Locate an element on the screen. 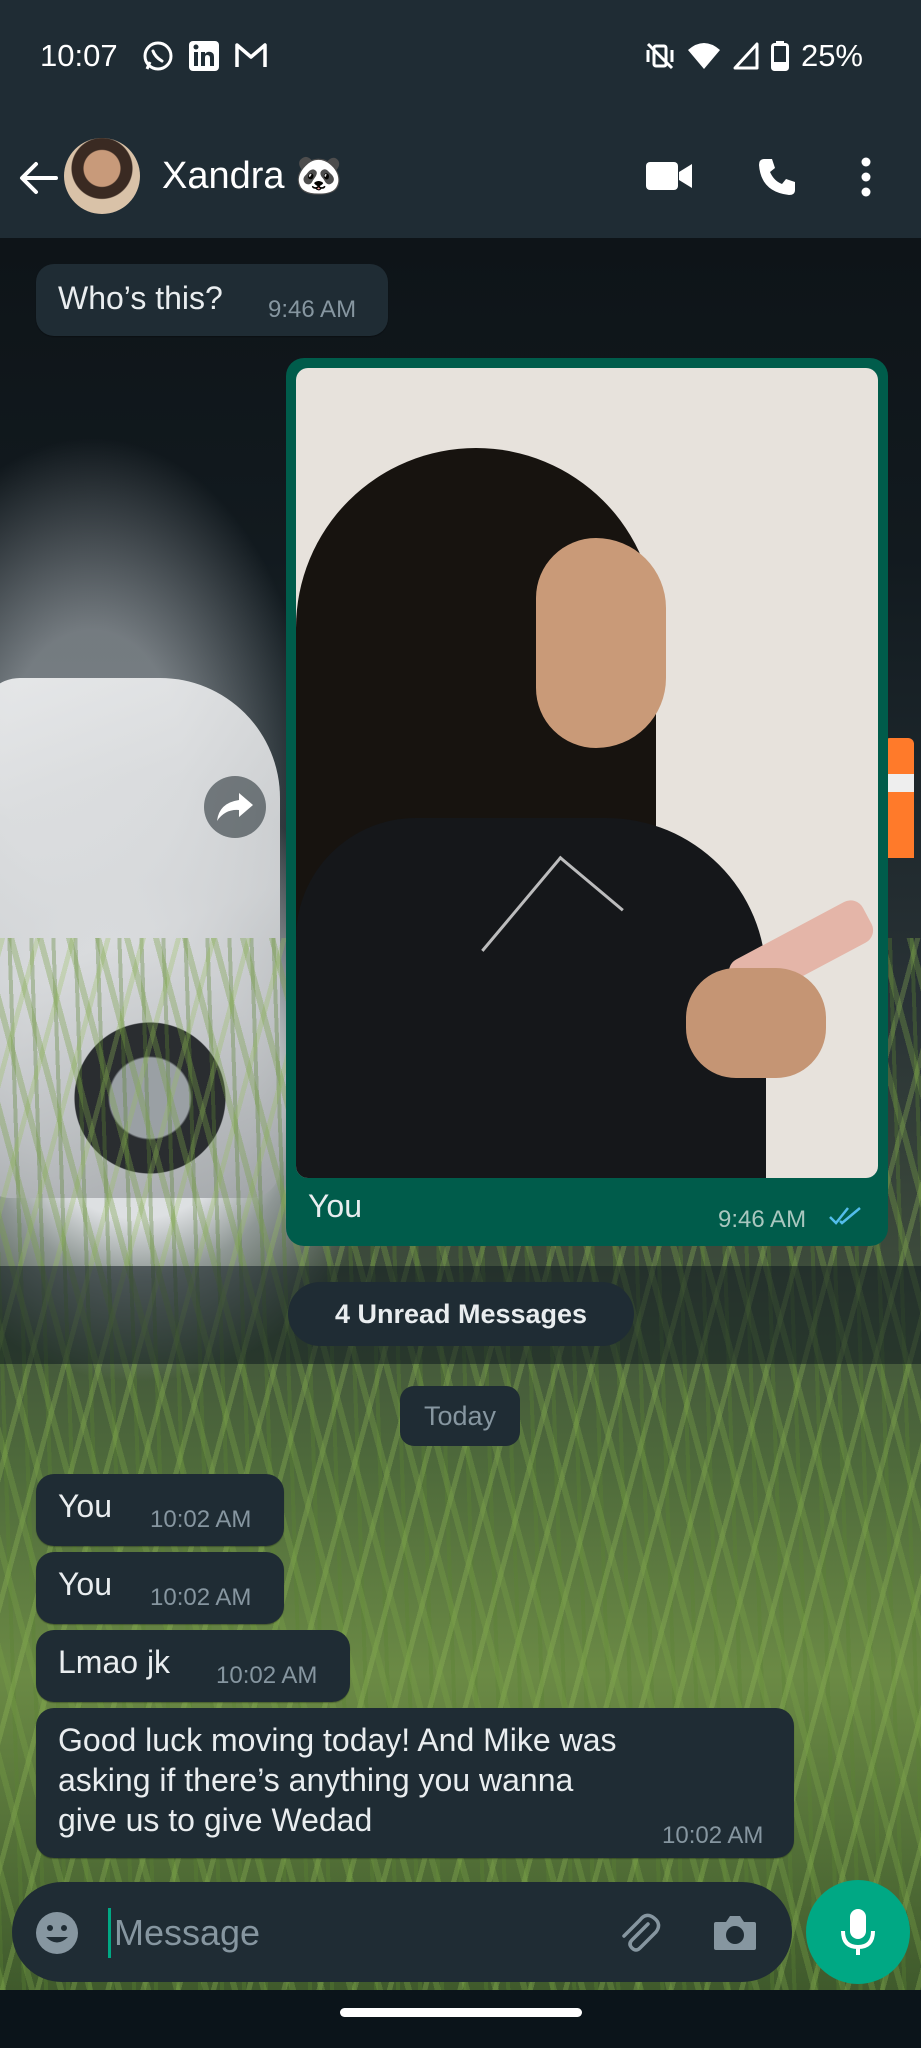  system-nav-bar is located at coordinates (460, 2019).